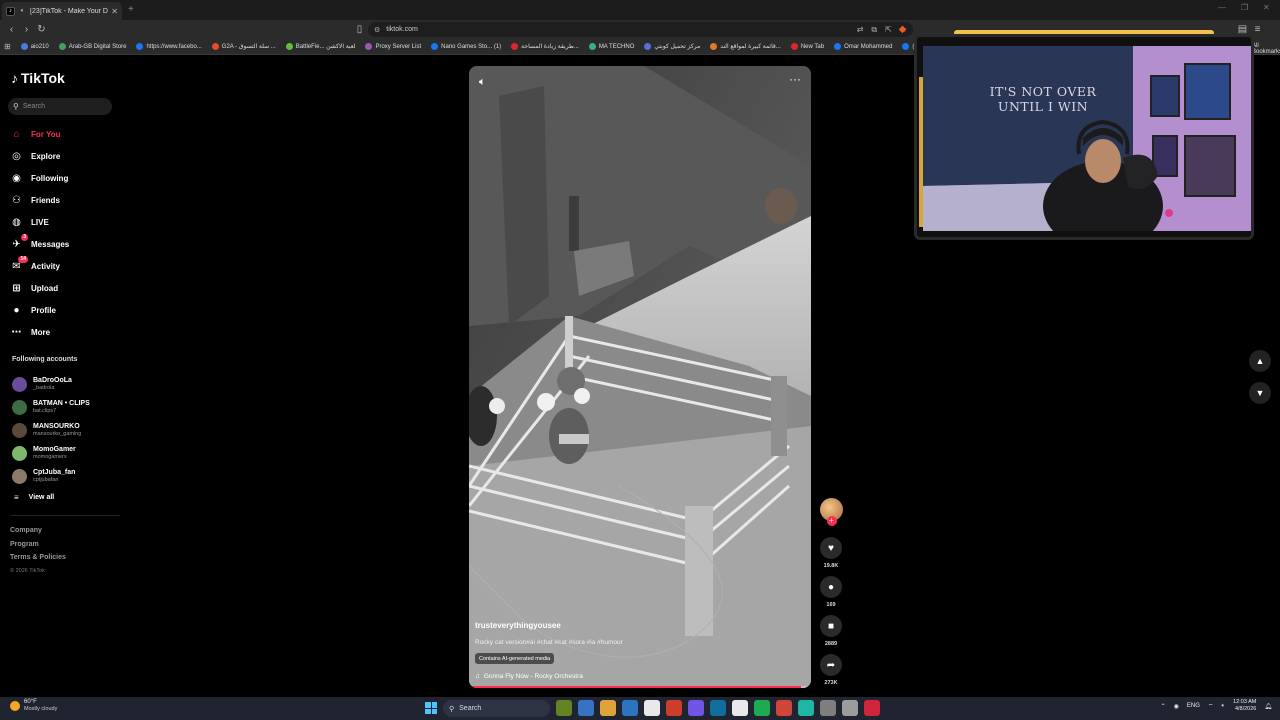  I want to click on taskbar-search: ⚲ Search, so click(496, 708).